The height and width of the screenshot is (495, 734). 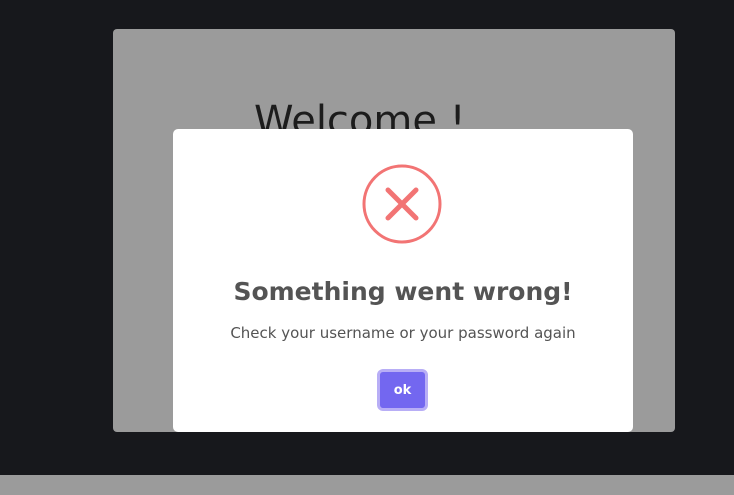 I want to click on error-x-icon, so click(x=402, y=204).